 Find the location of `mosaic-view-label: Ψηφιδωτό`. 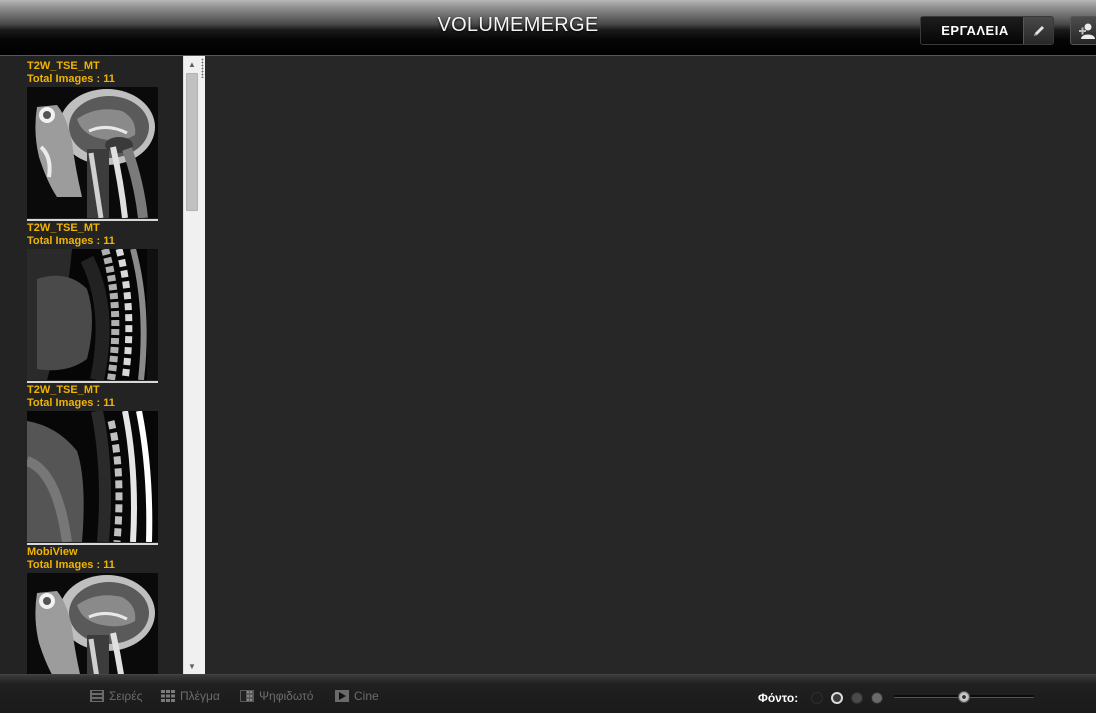

mosaic-view-label: Ψηφιδωτό is located at coordinates (286, 696).